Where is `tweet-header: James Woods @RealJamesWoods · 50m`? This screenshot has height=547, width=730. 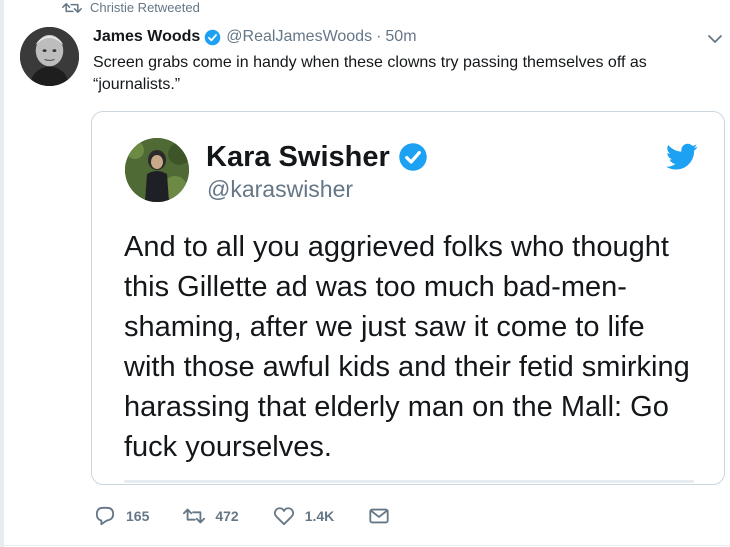
tweet-header: James Woods @RealJamesWoods · 50m is located at coordinates (255, 37).